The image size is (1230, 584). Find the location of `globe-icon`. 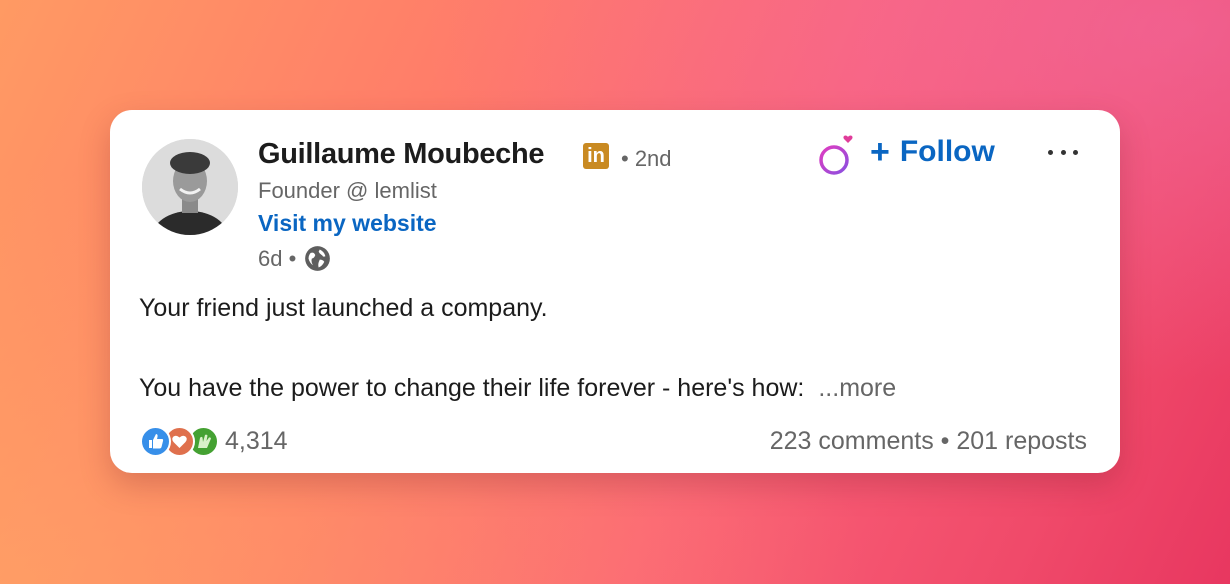

globe-icon is located at coordinates (318, 258).